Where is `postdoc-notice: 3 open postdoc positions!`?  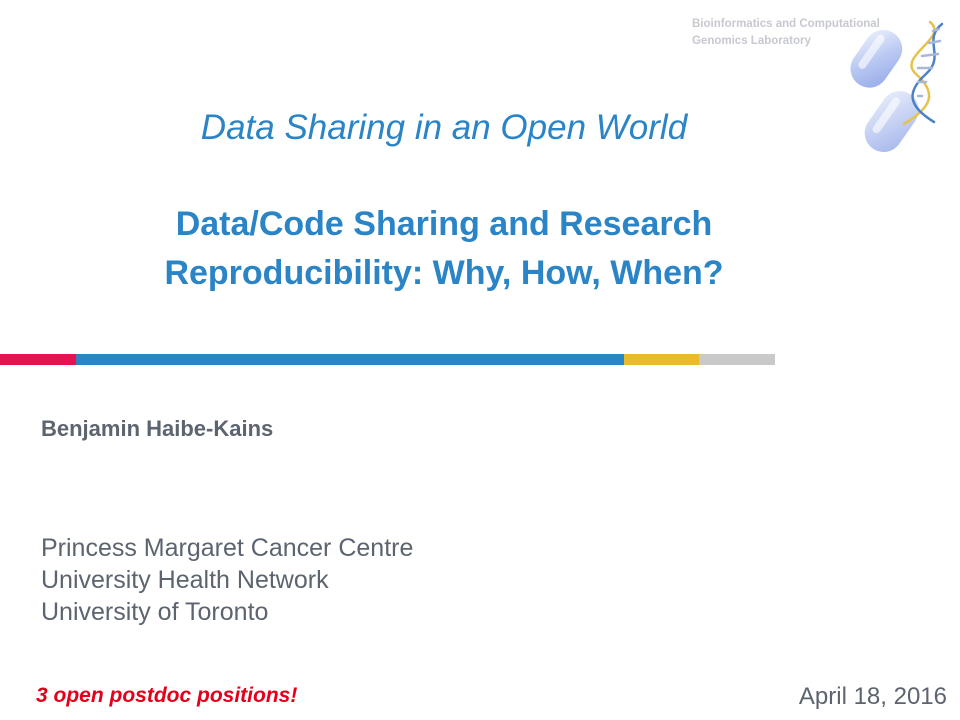 postdoc-notice: 3 open postdoc positions! is located at coordinates (167, 695).